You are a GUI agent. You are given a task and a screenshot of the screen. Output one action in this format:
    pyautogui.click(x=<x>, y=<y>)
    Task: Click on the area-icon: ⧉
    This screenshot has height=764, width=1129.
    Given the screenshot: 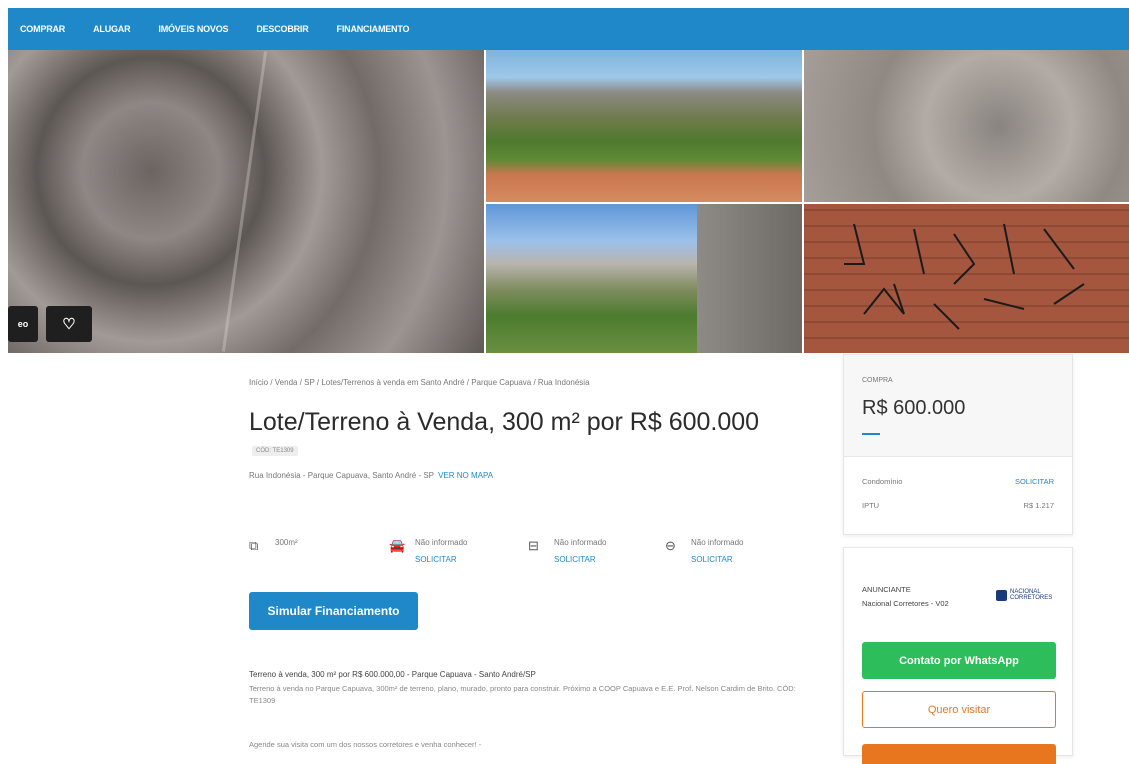 What is the action you would take?
    pyautogui.click(x=254, y=545)
    